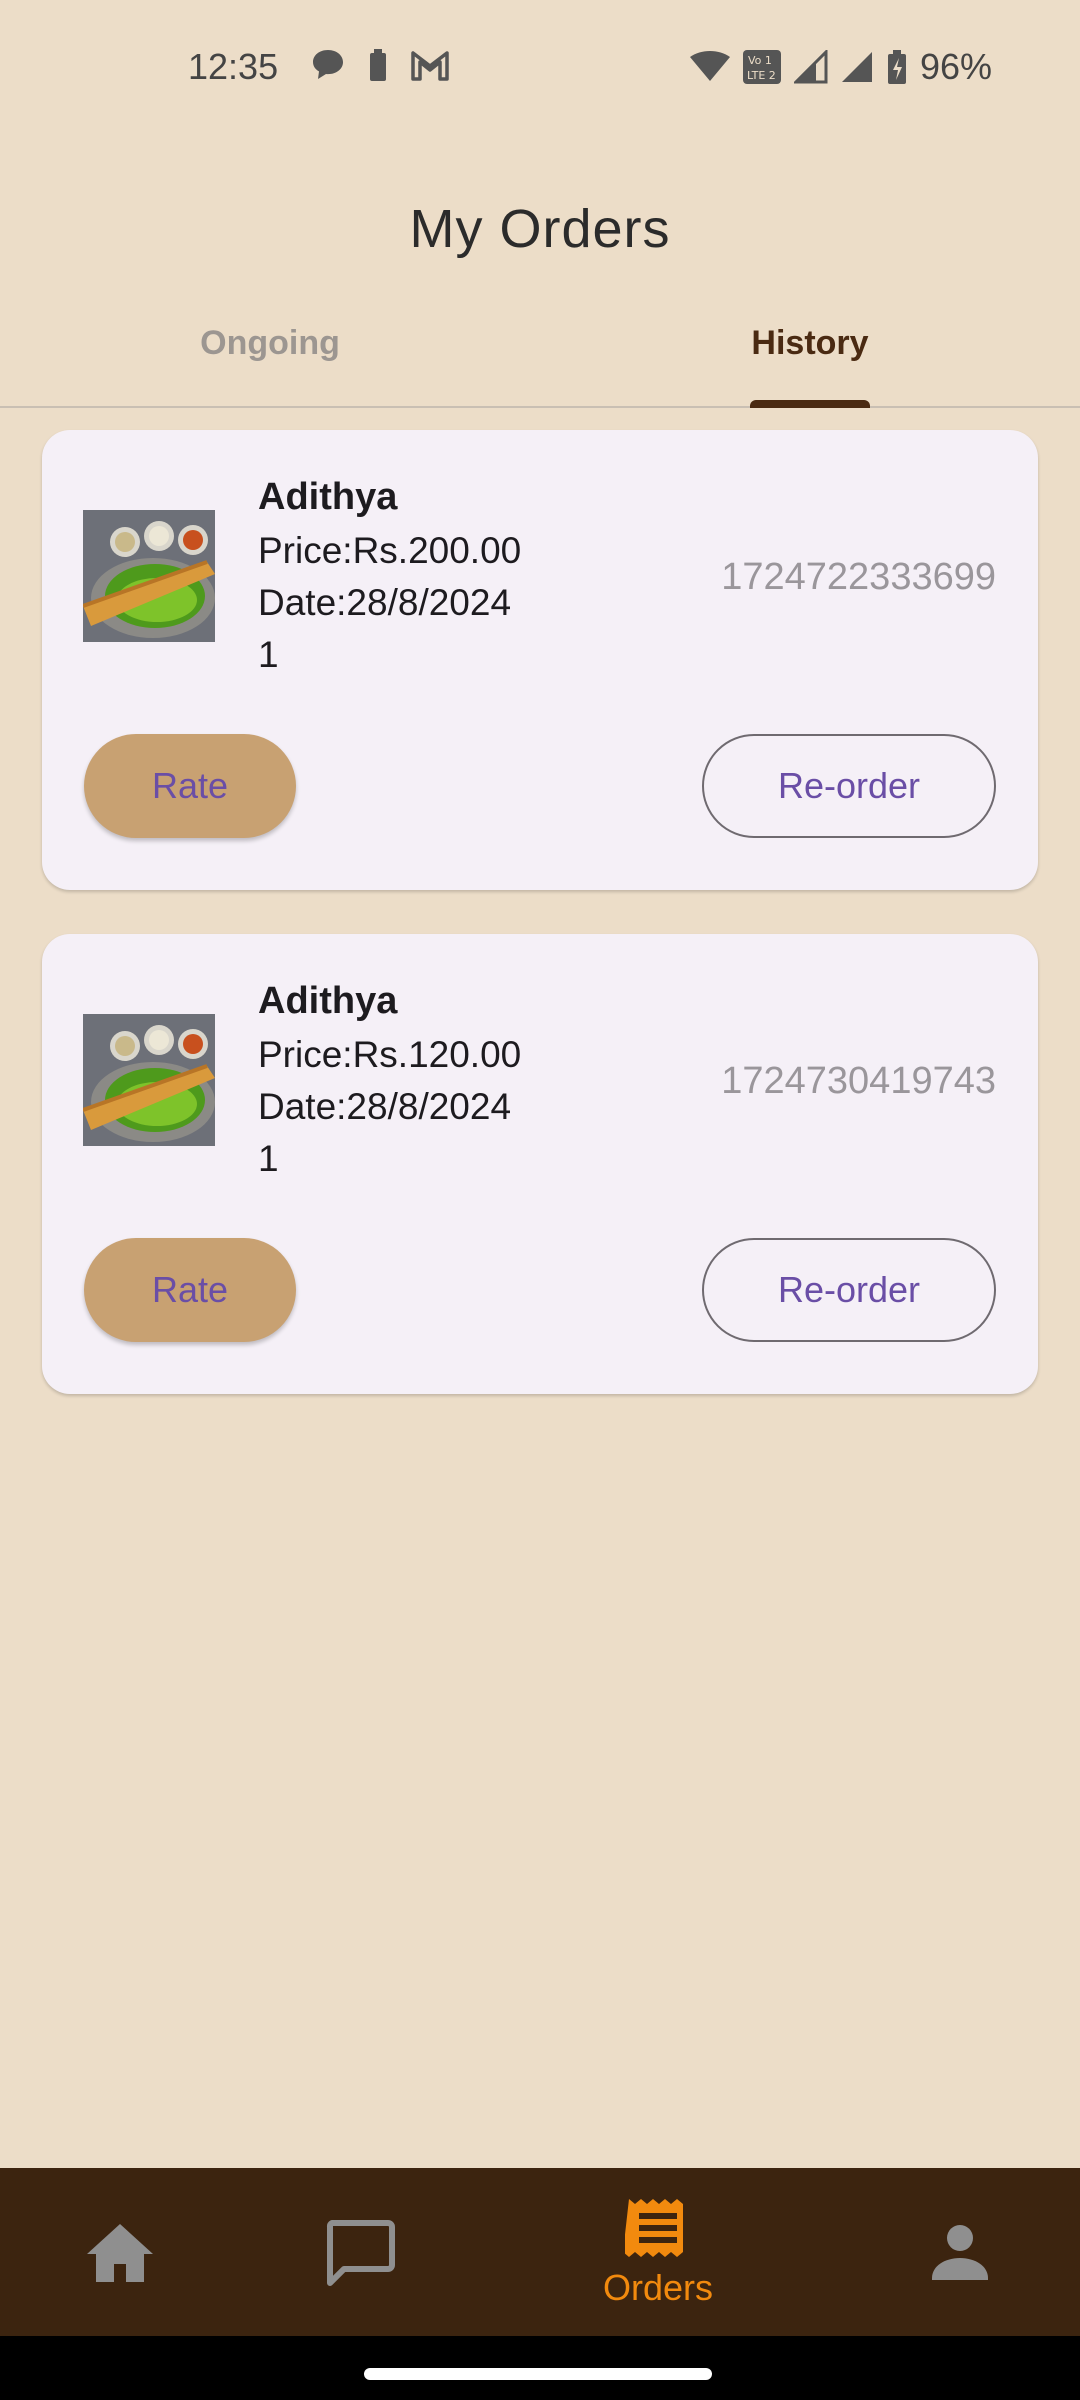  I want to click on gesture-bar, so click(540, 2368).